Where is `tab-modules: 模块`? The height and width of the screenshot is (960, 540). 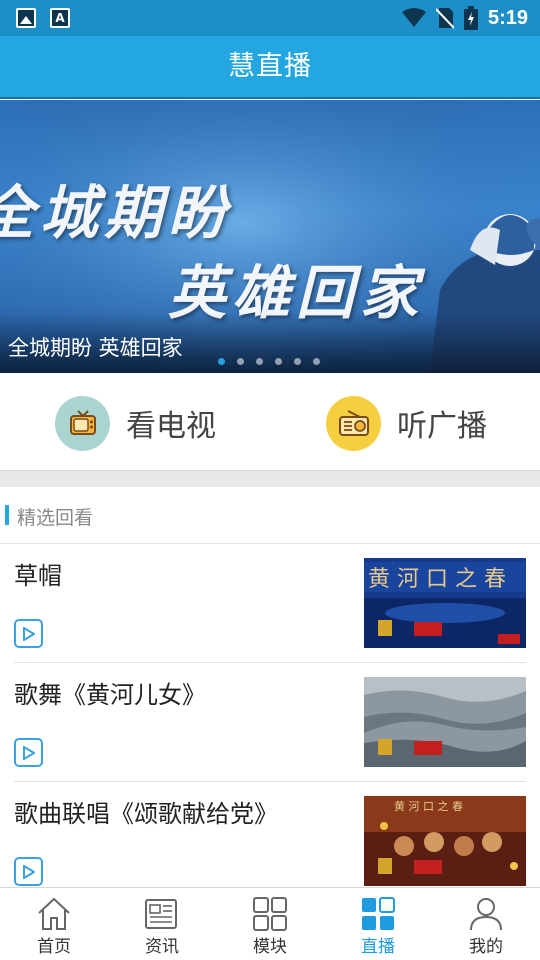 tab-modules: 模块 is located at coordinates (270, 924).